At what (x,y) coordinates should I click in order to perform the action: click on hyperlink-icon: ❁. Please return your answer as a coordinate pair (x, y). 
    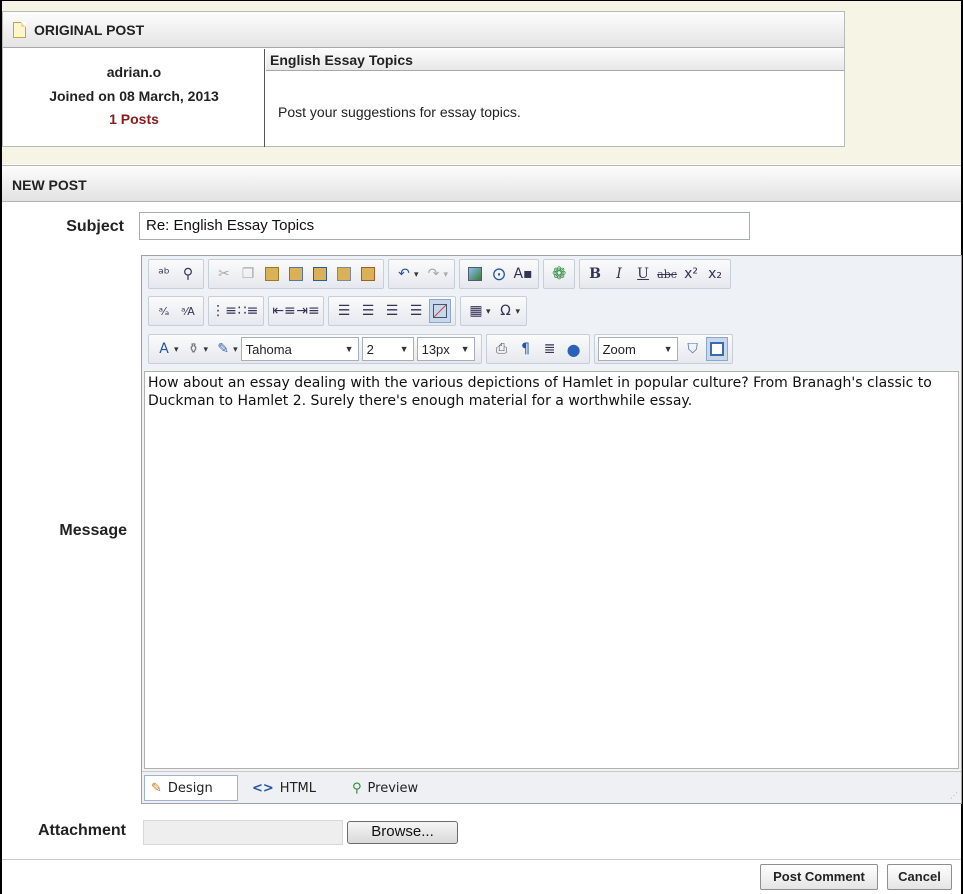
    Looking at the image, I should click on (559, 274).